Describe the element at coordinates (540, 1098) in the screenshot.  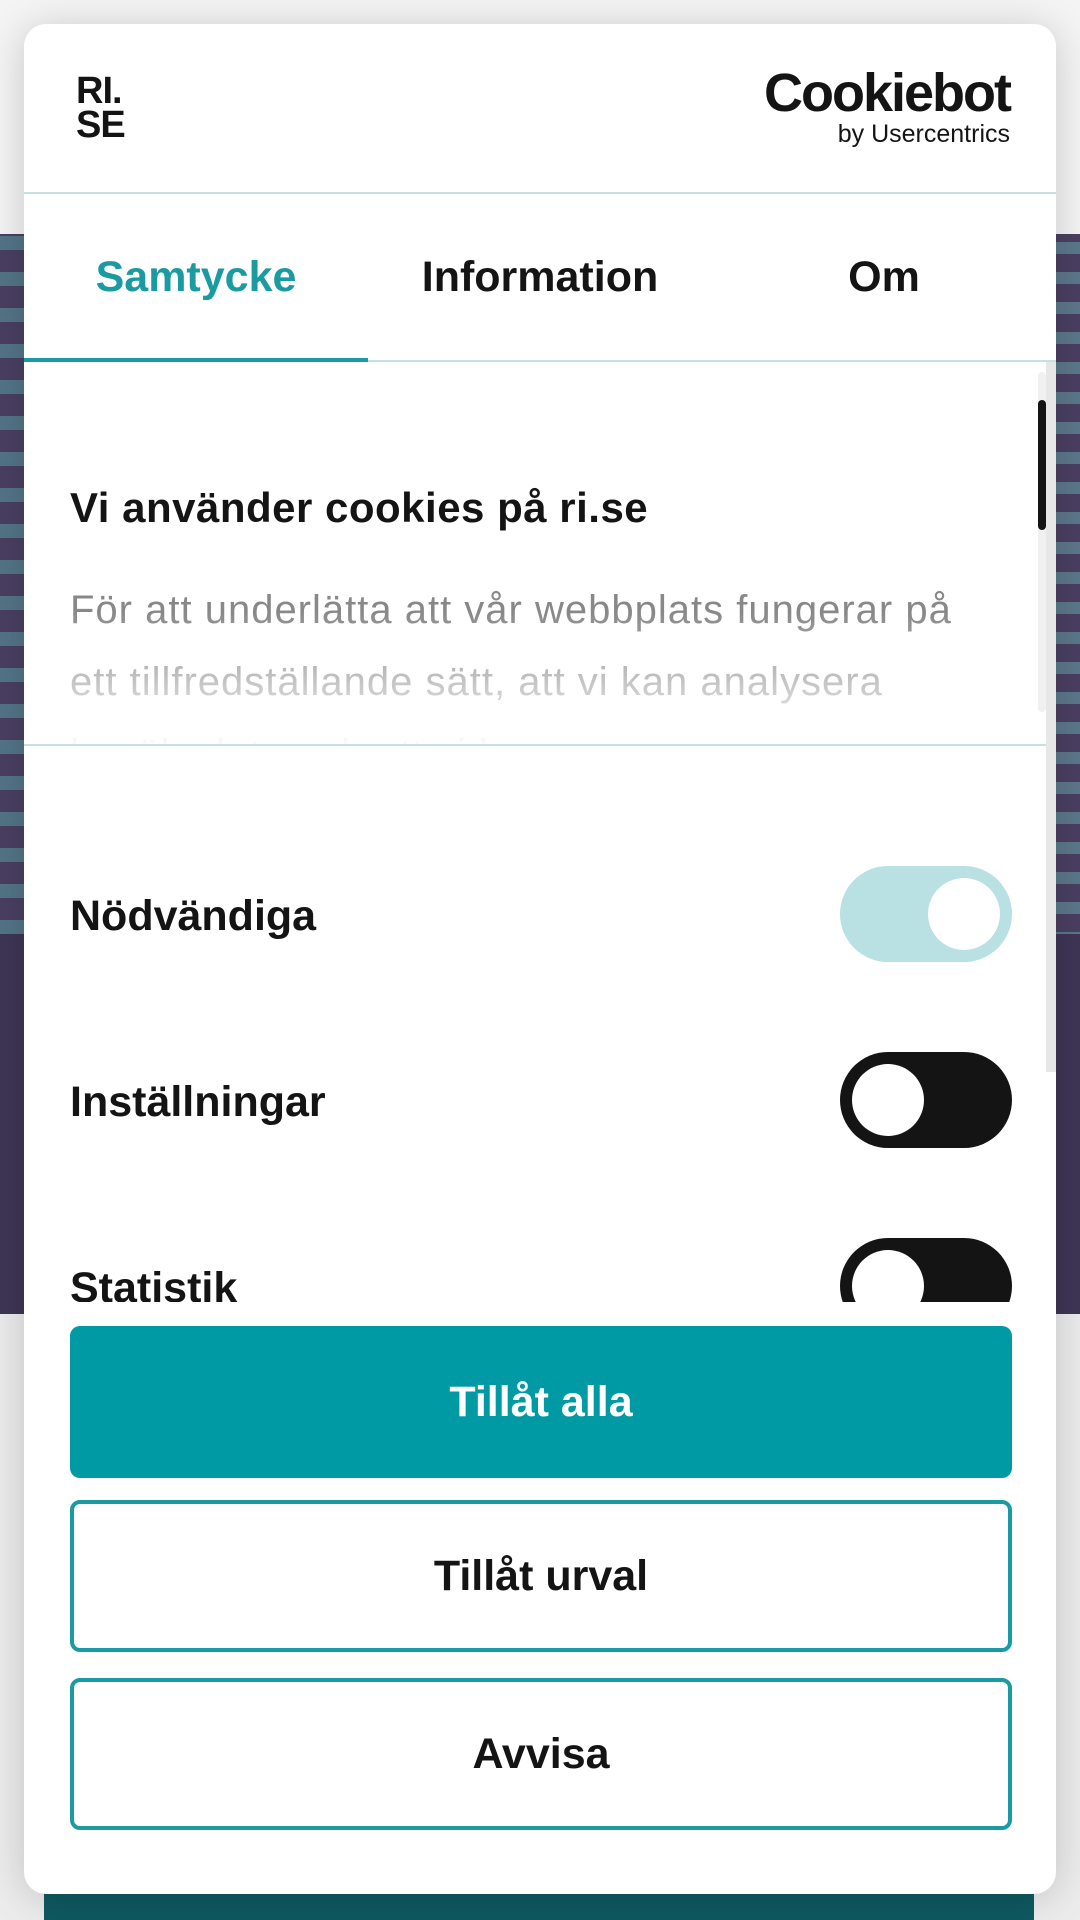
I see `category-row-installningar: Inställningar` at that location.